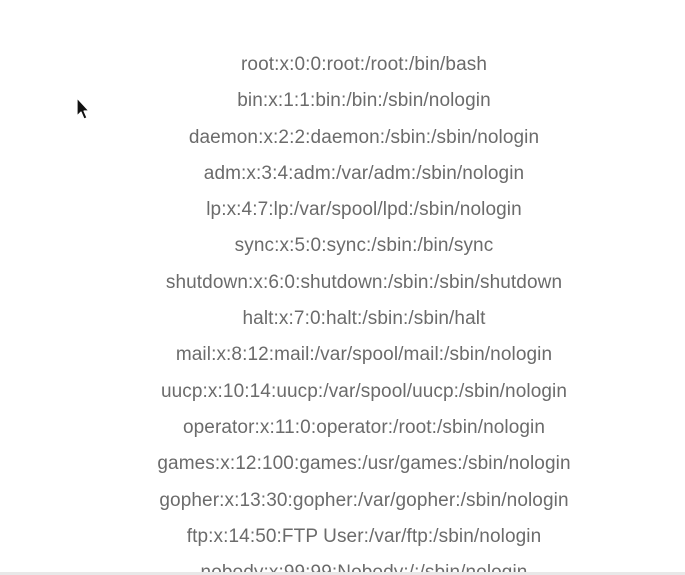 This screenshot has height=575, width=685. What do you see at coordinates (364, 319) in the screenshot?
I see `passwd-line: halt:x:7:0:halt:/sbin:/sbin/halt` at bounding box center [364, 319].